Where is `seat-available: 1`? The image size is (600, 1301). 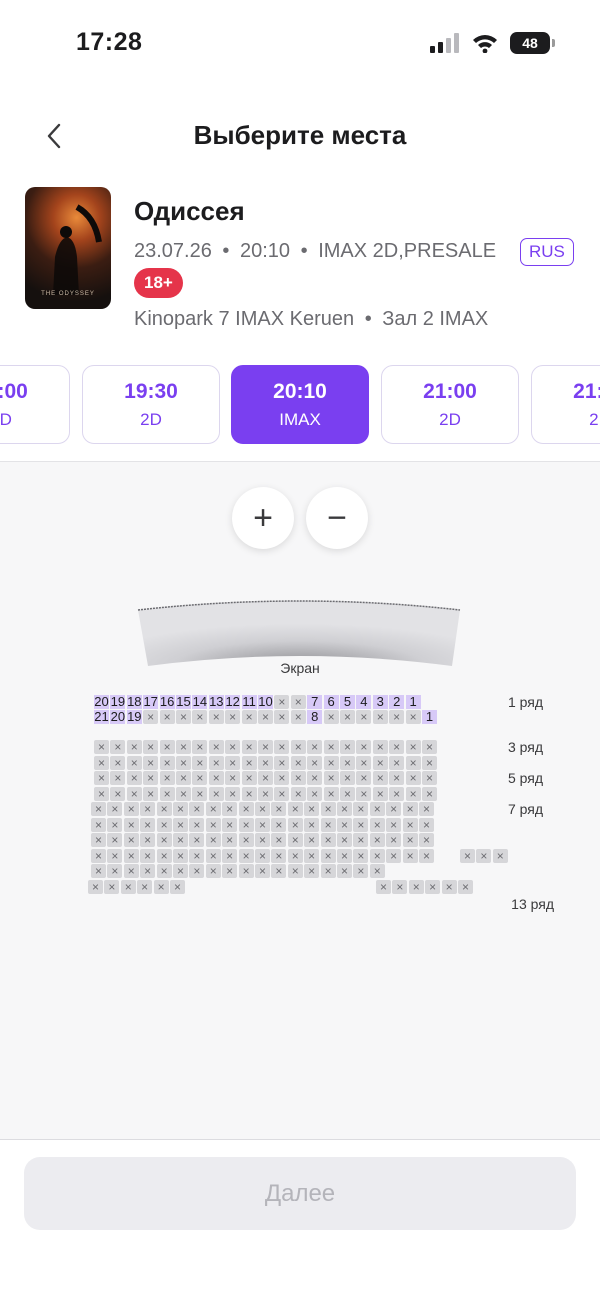 seat-available: 1 is located at coordinates (429, 717).